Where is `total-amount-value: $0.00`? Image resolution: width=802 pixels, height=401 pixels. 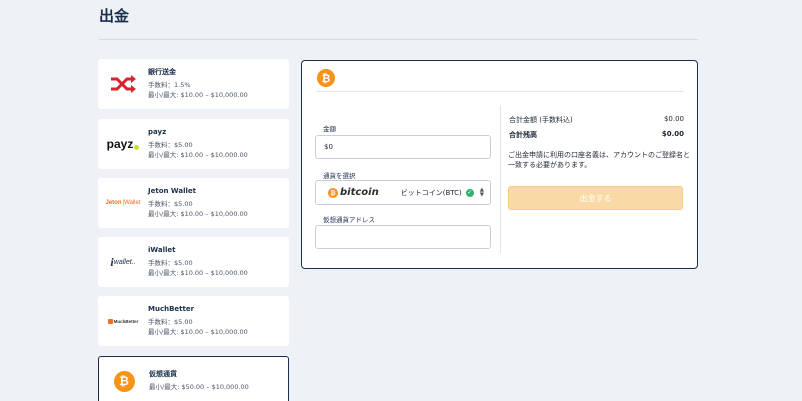 total-amount-value: $0.00 is located at coordinates (673, 119).